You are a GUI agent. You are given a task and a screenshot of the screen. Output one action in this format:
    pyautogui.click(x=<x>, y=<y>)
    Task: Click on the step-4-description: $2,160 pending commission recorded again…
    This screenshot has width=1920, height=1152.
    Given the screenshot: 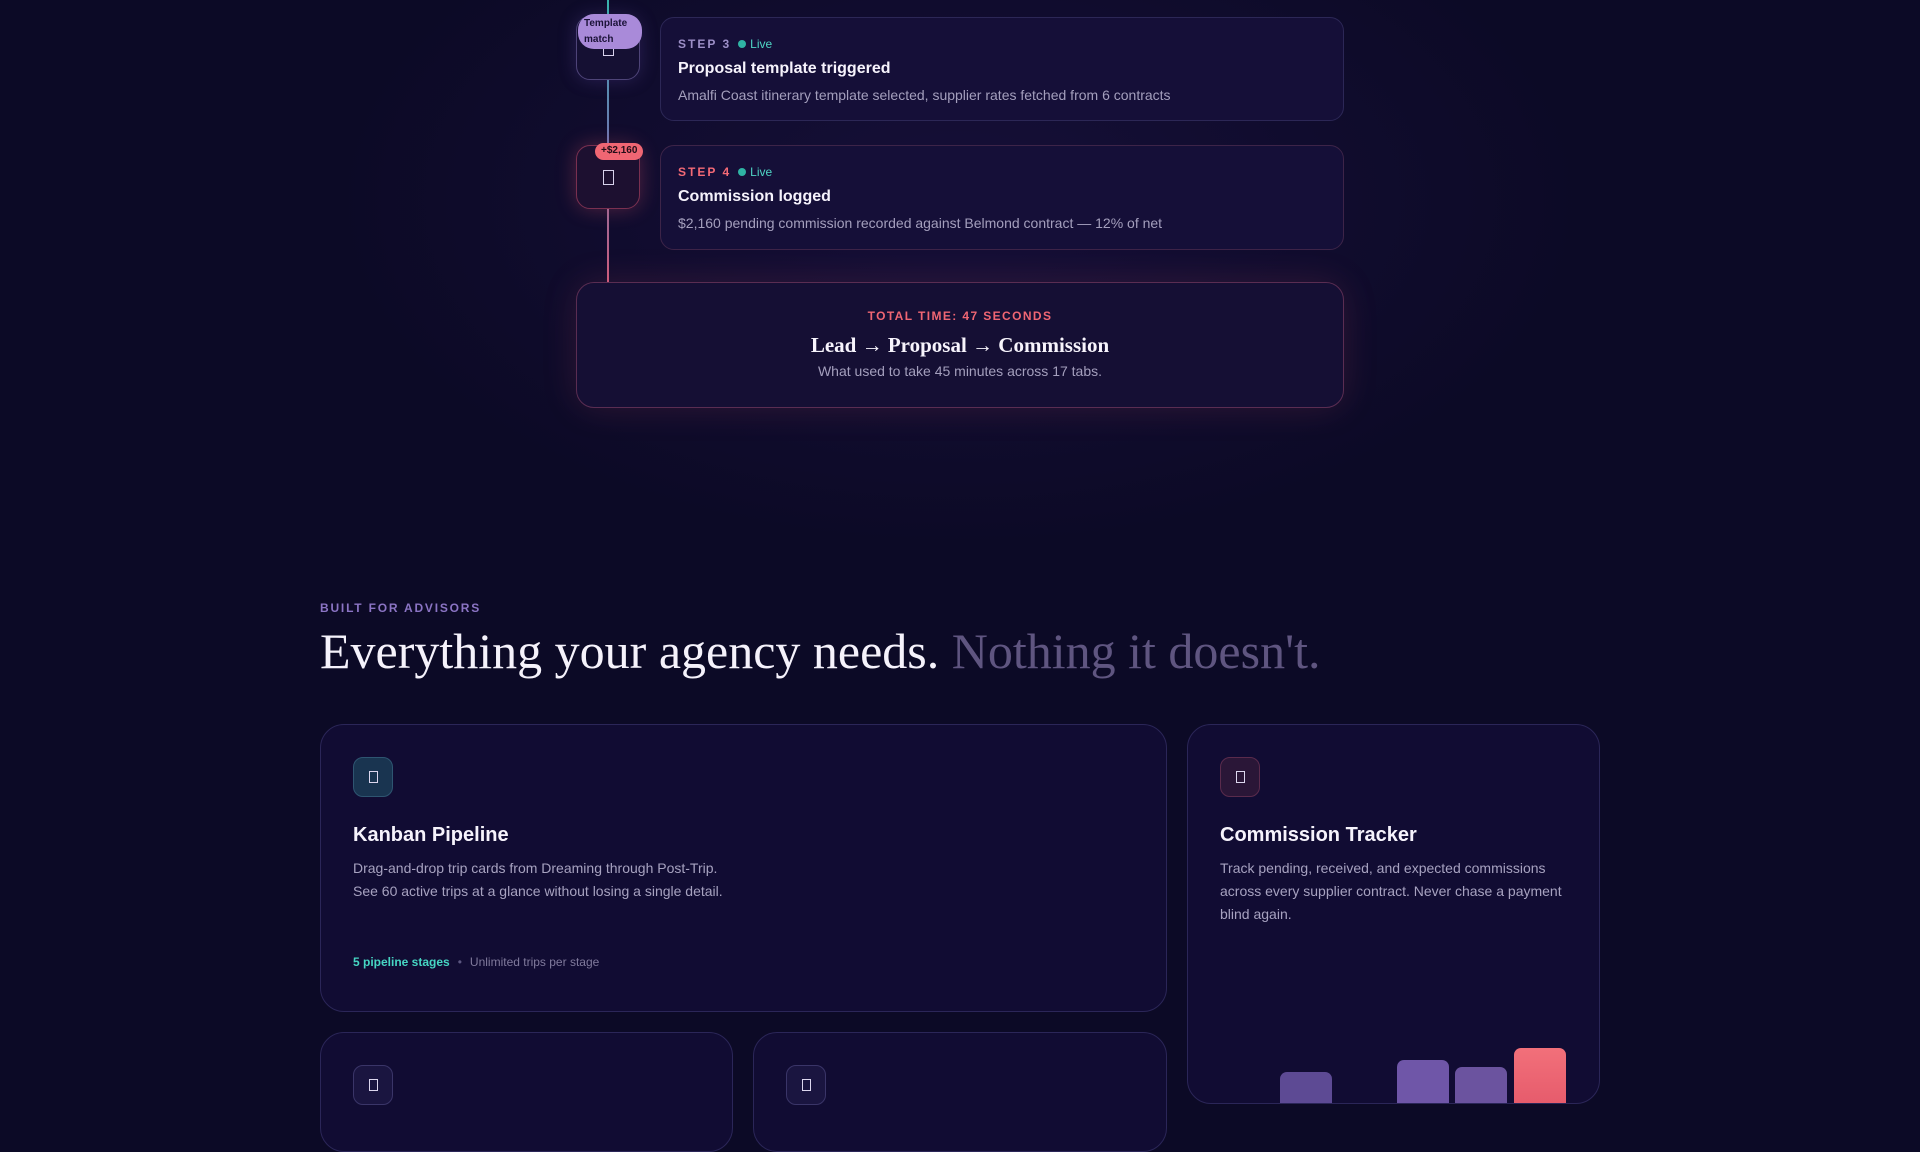 What is the action you would take?
    pyautogui.click(x=920, y=223)
    